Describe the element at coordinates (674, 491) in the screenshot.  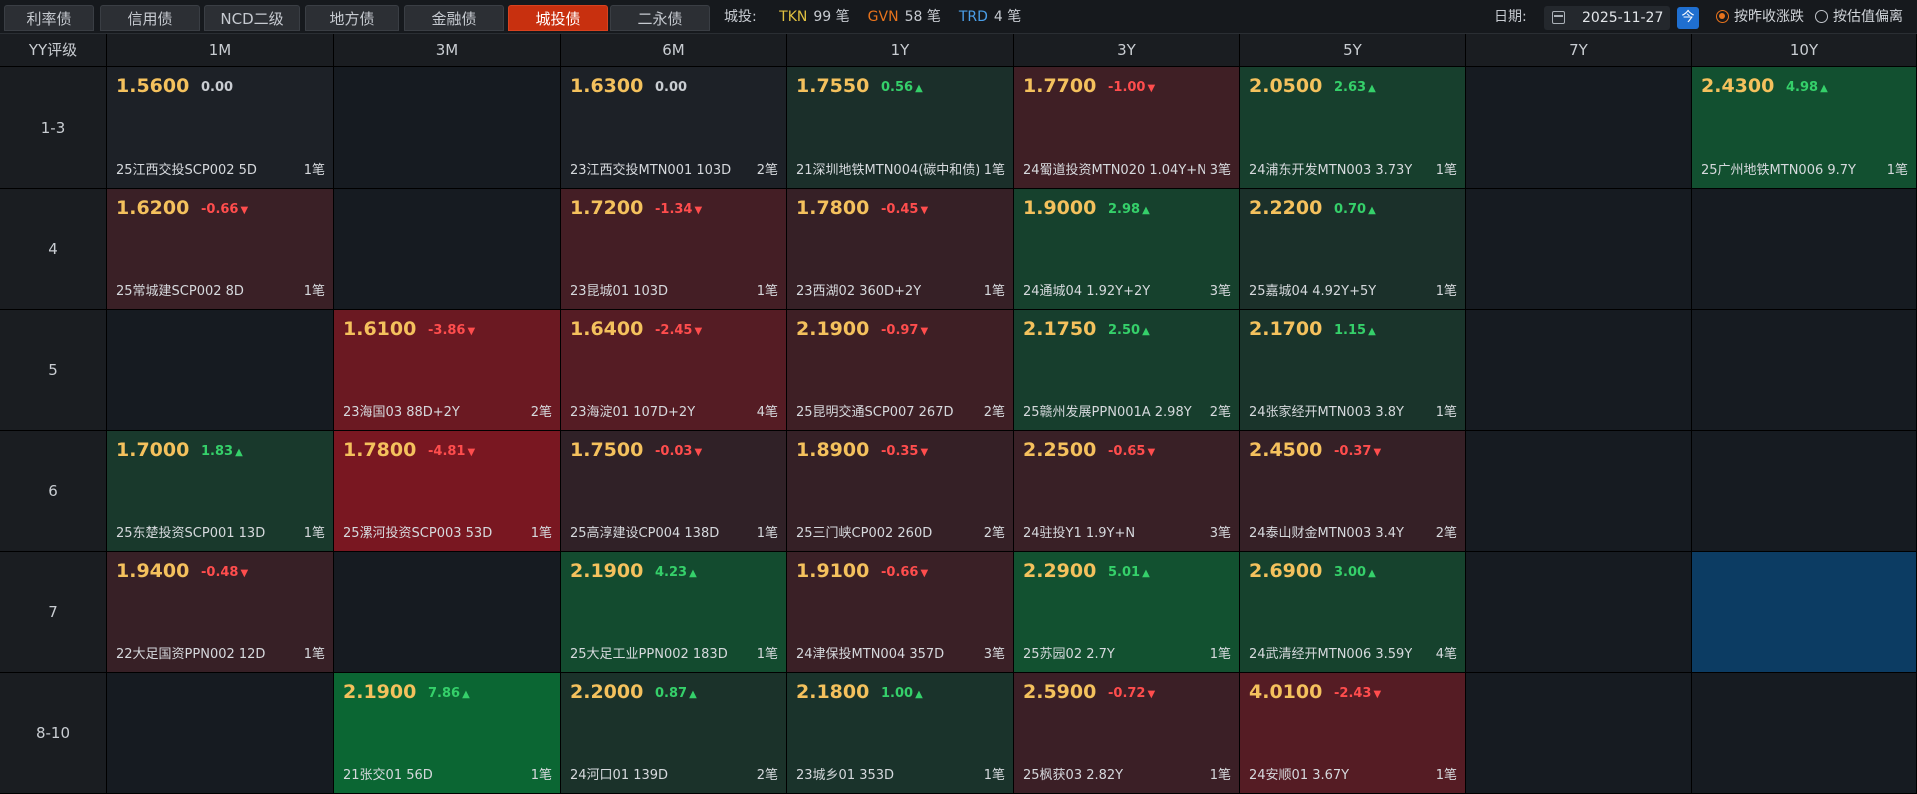
I see `quote-cell: 1.7500 -0.03 ▼ 25高淳建设CP004 138D 1笔` at that location.